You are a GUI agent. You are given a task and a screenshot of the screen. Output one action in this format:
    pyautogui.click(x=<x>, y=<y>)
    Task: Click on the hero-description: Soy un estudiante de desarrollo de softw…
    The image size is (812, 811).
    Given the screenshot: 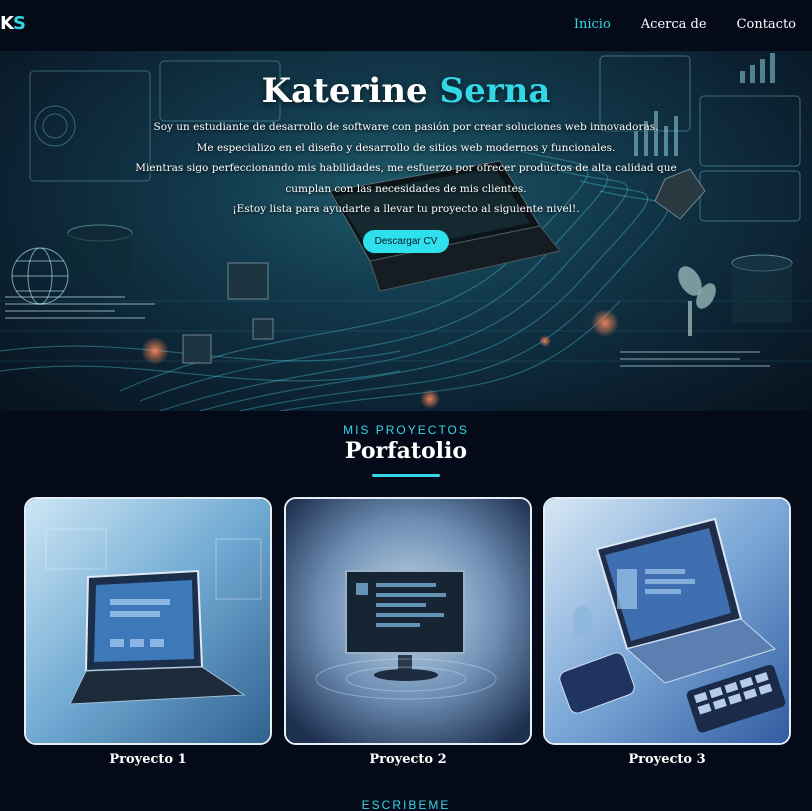 What is the action you would take?
    pyautogui.click(x=406, y=168)
    